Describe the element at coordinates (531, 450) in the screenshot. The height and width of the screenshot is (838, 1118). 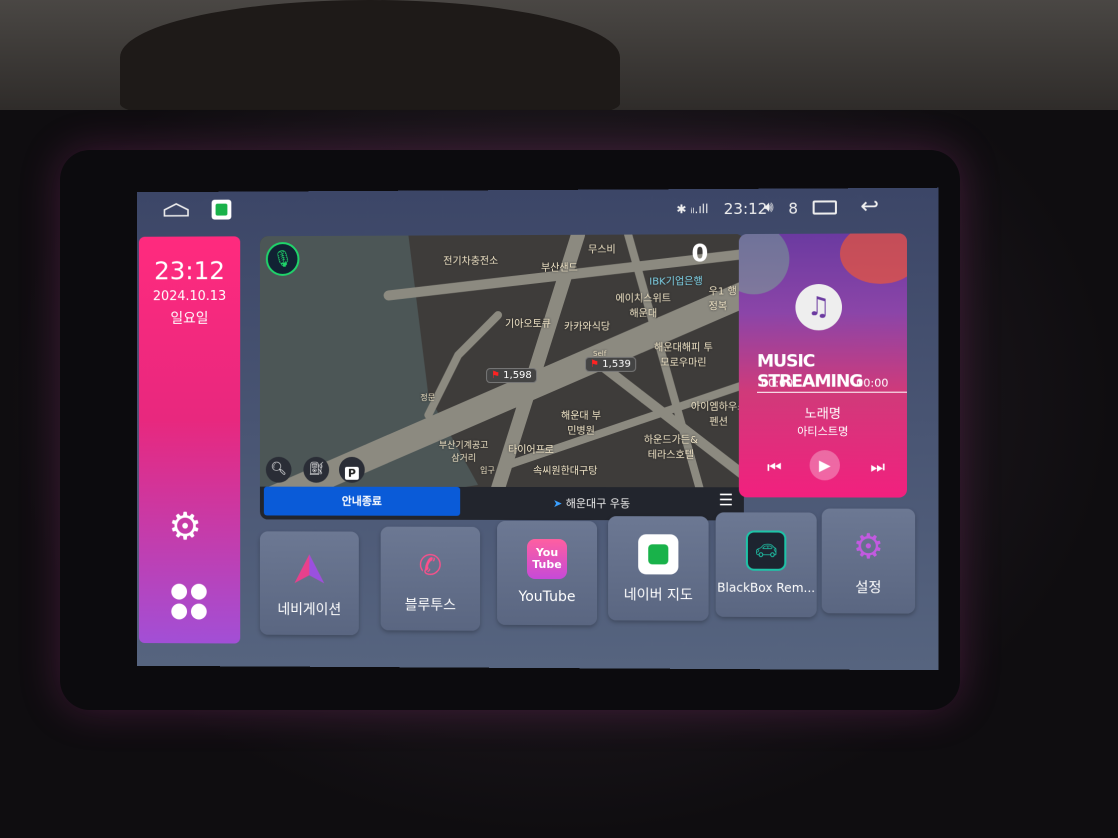
I see `map-label: 타이어프로` at that location.